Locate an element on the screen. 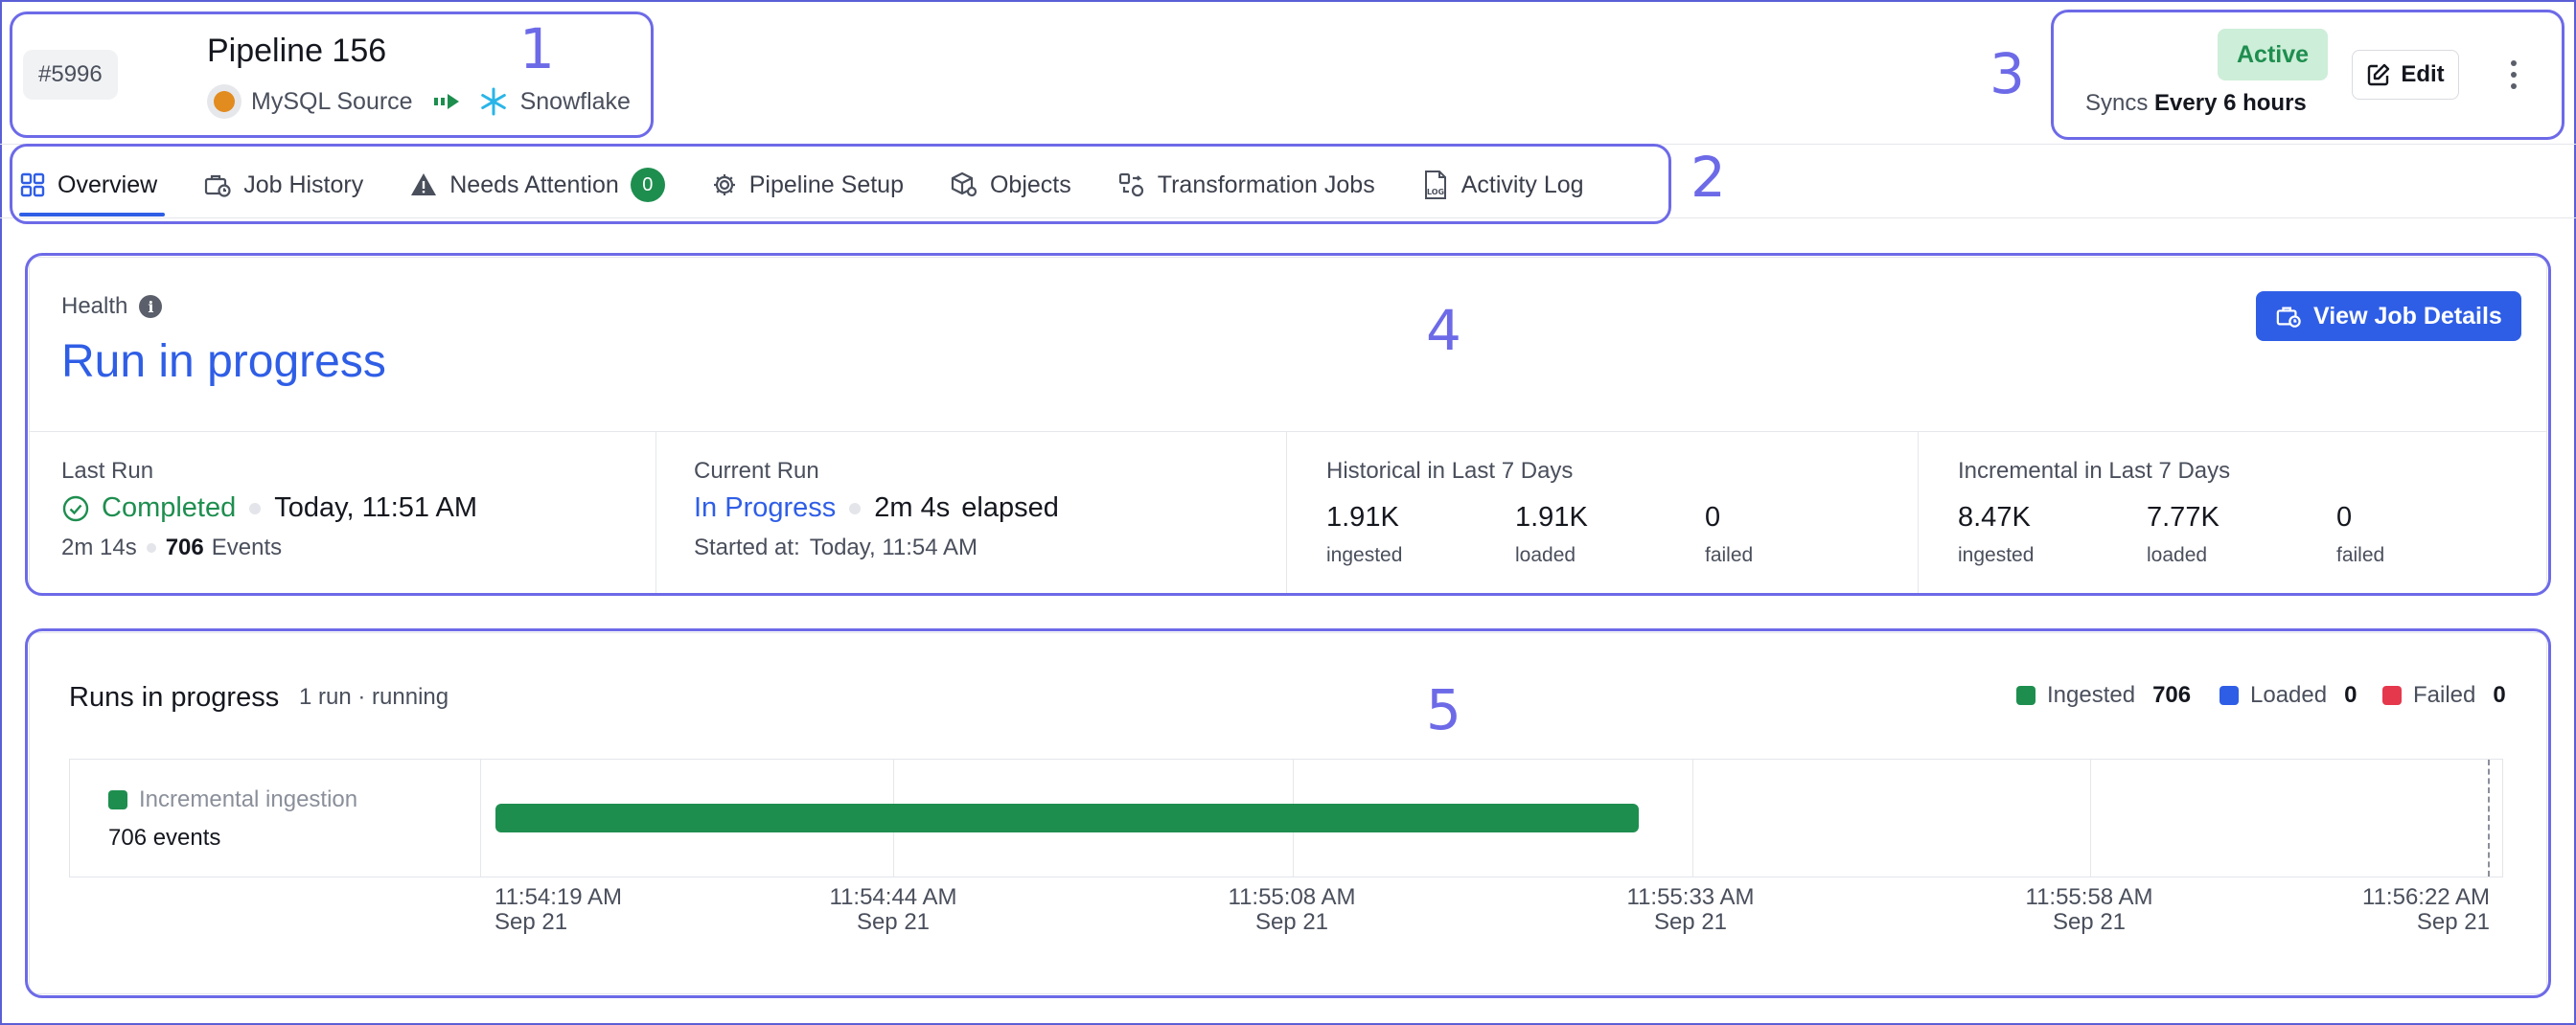 The height and width of the screenshot is (1025, 2576). tab-objects: Objects is located at coordinates (1010, 184).